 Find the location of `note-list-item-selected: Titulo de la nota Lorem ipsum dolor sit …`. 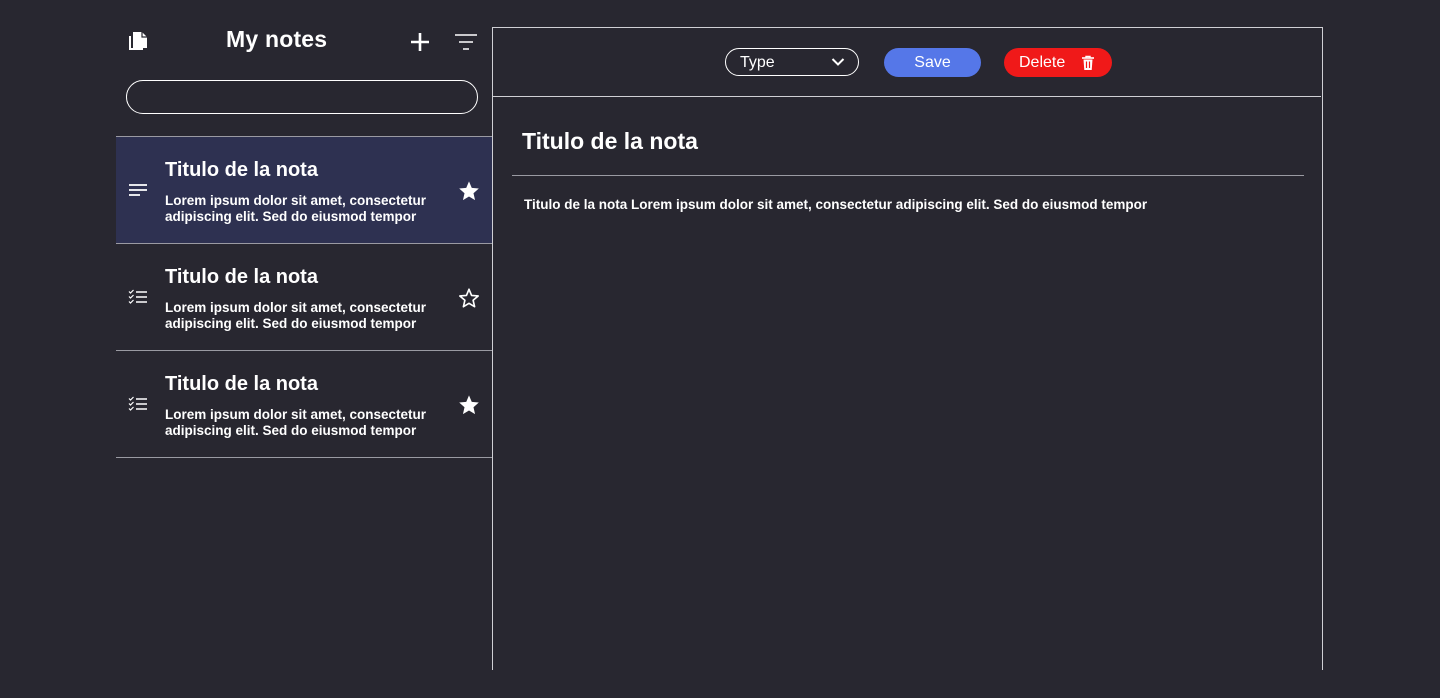

note-list-item-selected: Titulo de la nota Lorem ipsum dolor sit … is located at coordinates (304, 190).